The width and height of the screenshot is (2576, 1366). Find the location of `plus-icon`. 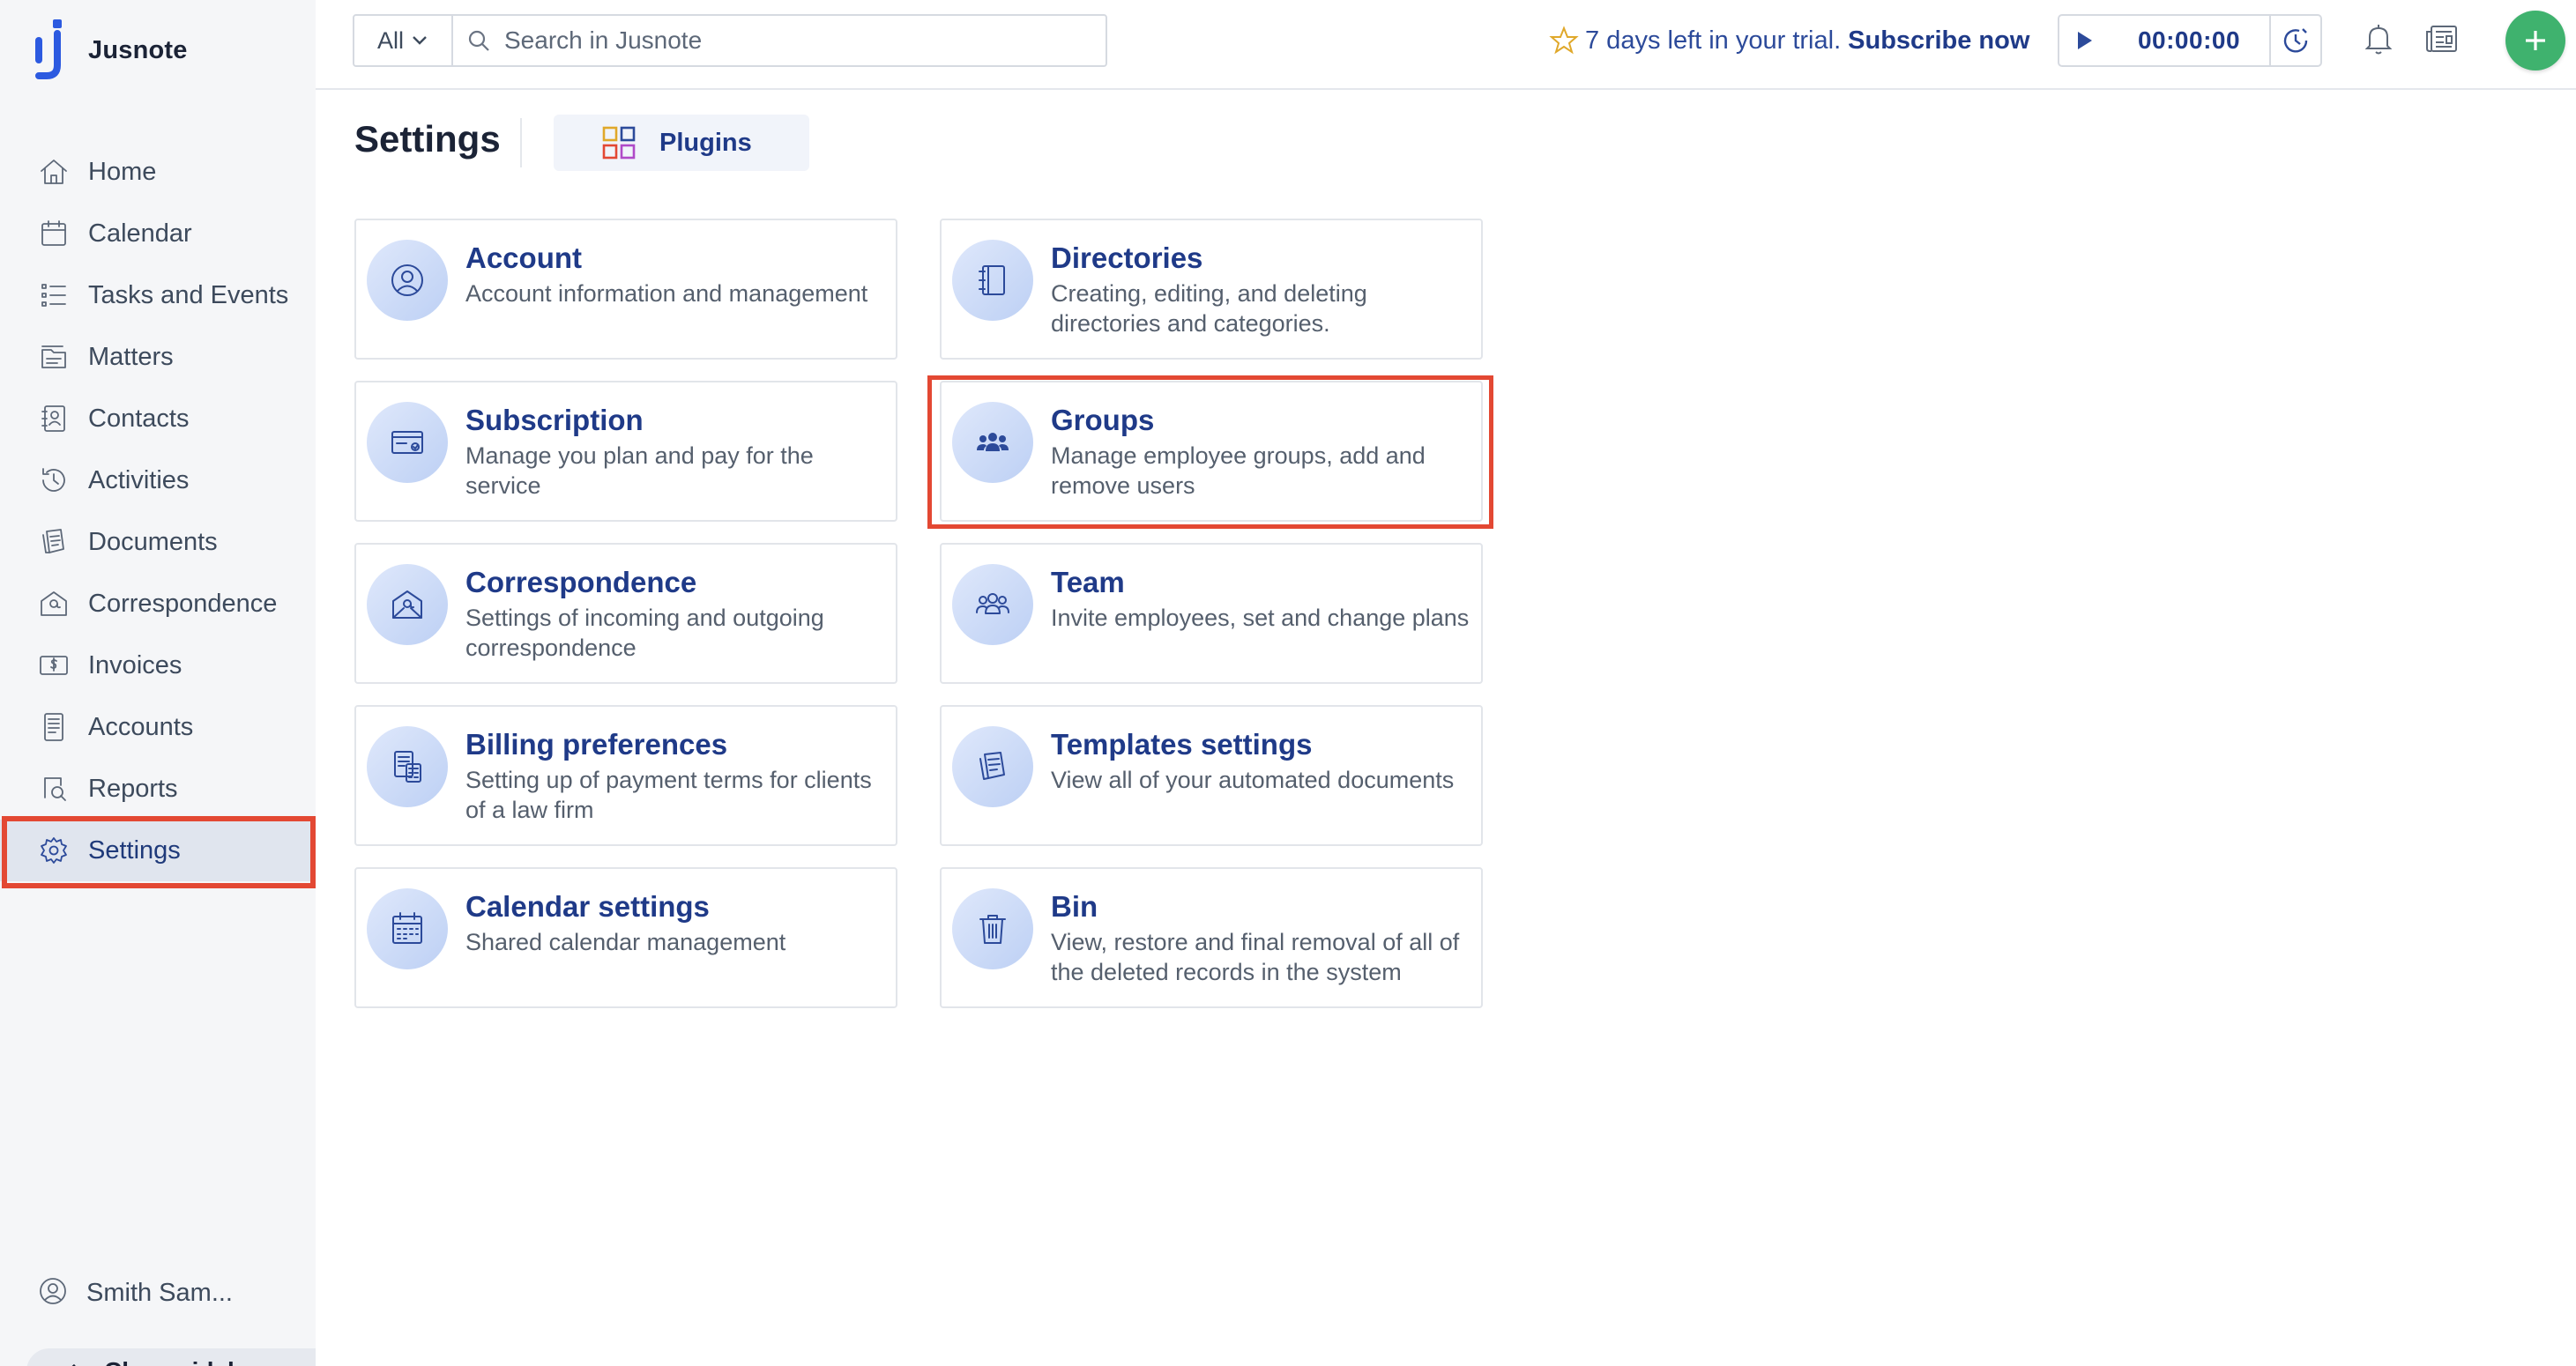

plus-icon is located at coordinates (2536, 40).